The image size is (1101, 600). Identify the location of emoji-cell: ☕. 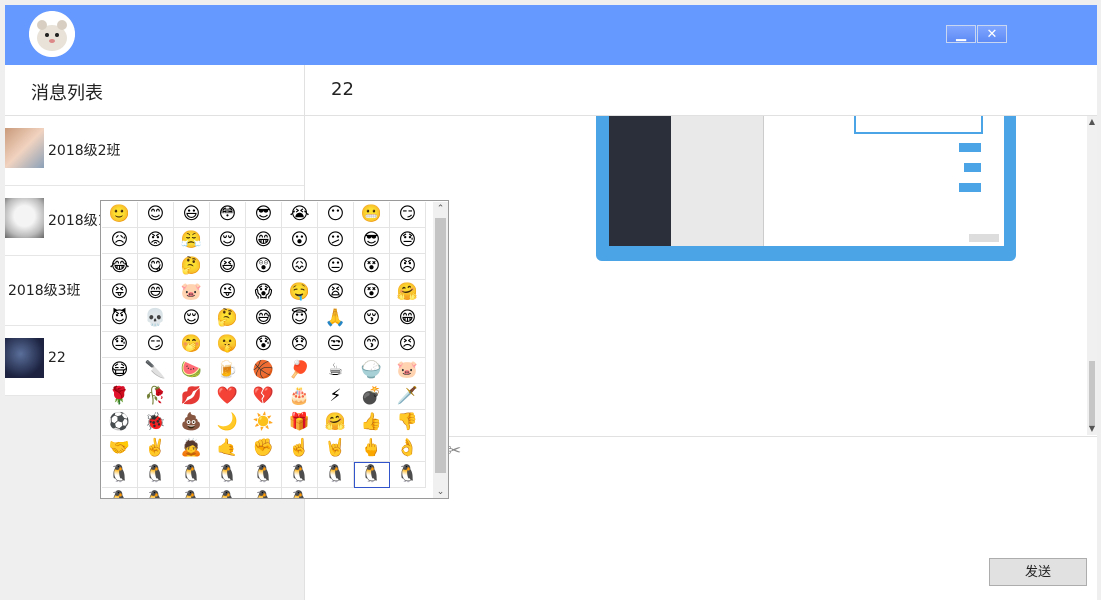
(336, 371).